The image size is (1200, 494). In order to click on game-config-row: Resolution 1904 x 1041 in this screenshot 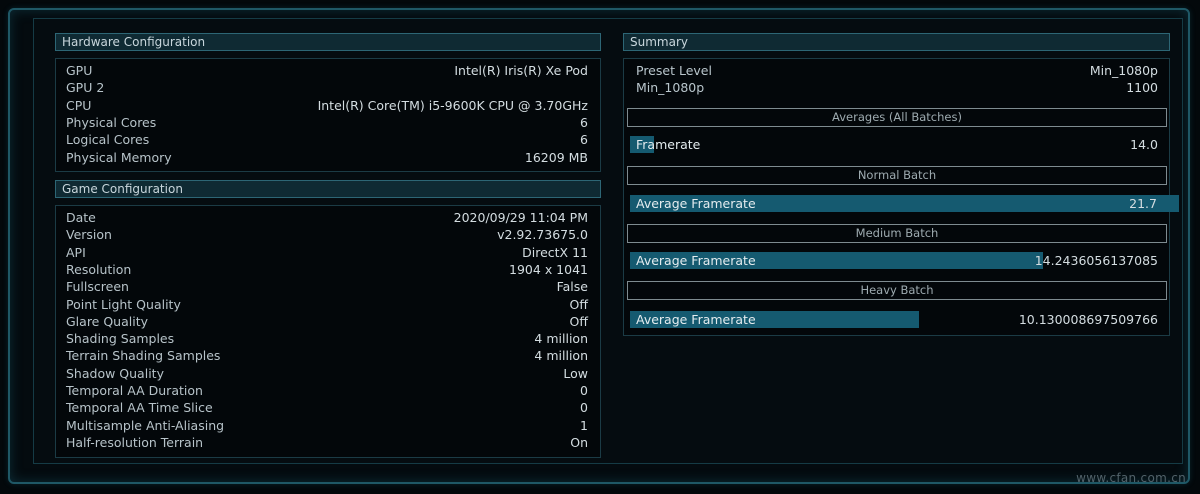, I will do `click(327, 269)`.